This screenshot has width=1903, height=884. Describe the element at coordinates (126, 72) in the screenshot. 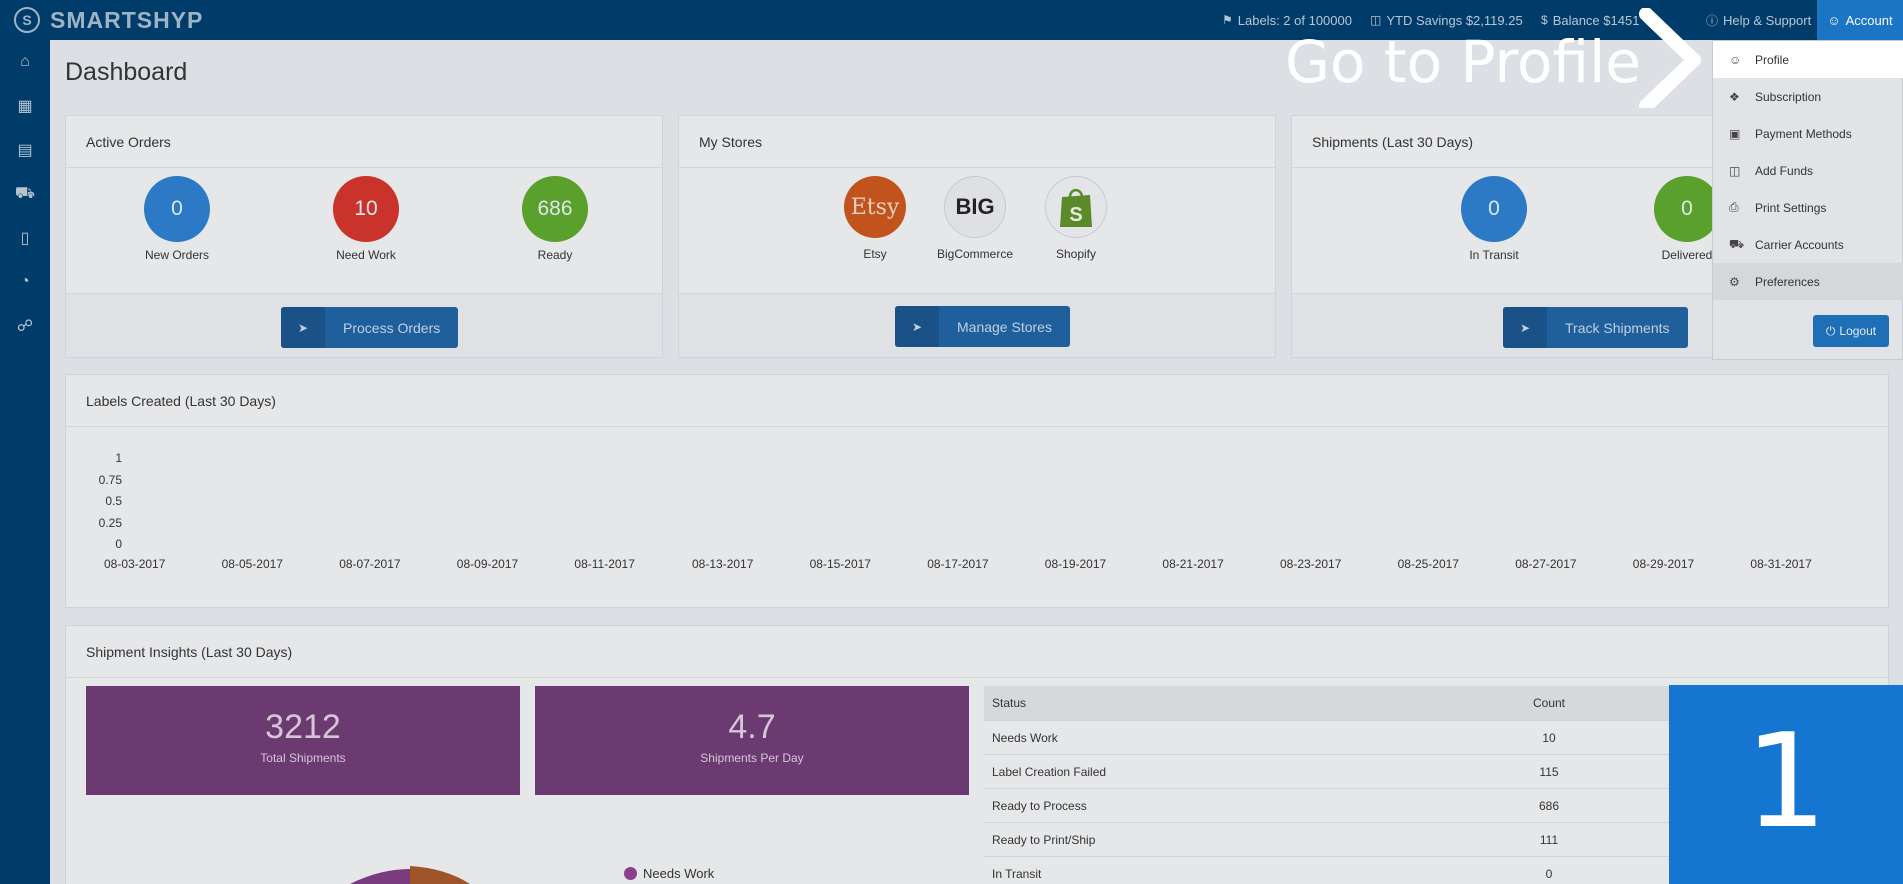

I see `page-title: Dashboard` at that location.